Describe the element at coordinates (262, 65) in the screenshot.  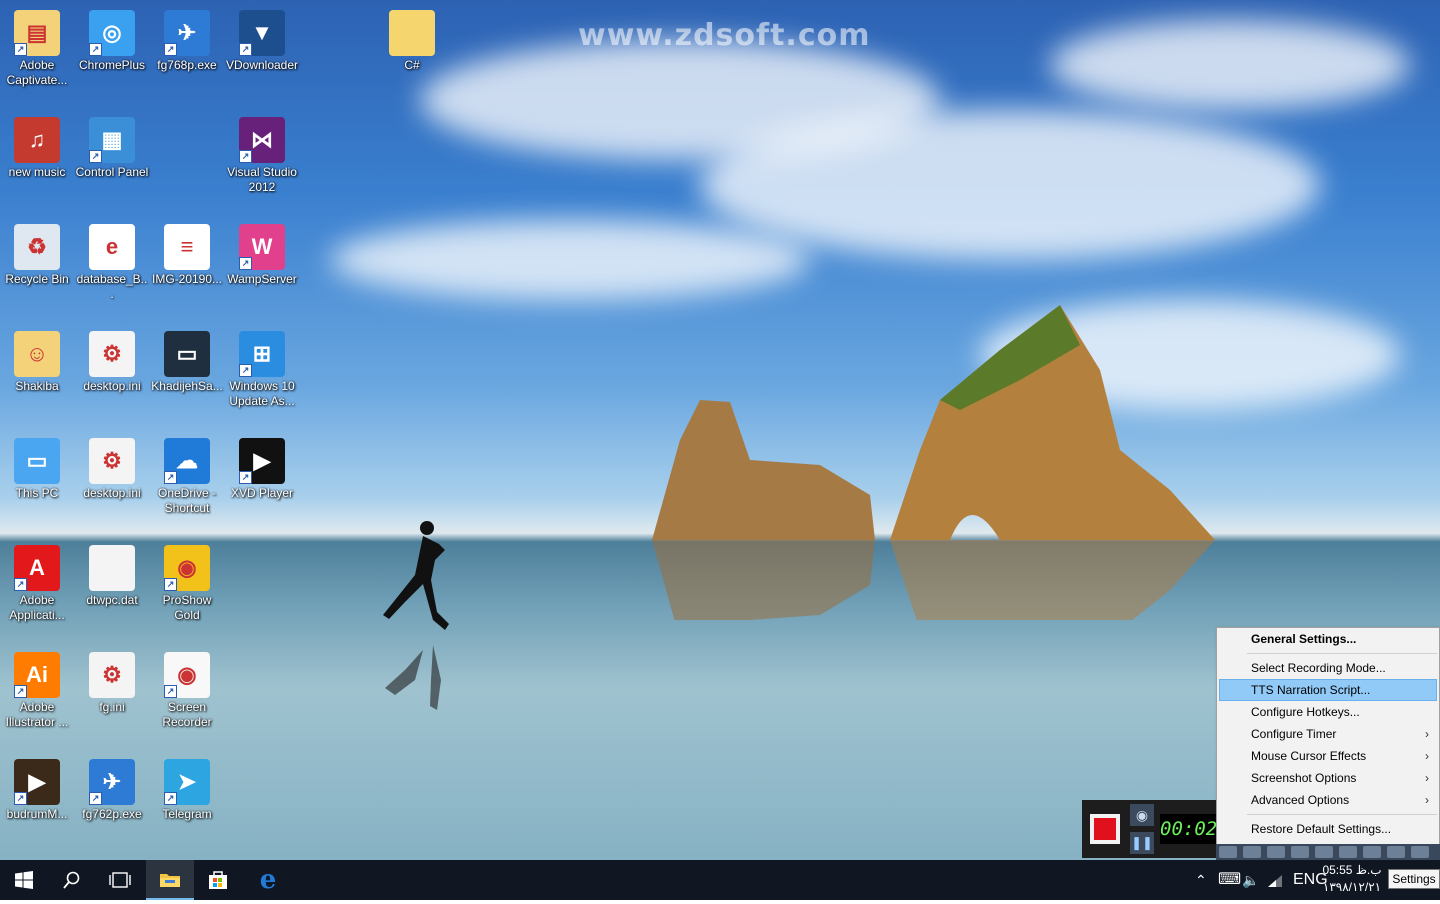
I see `desktop-icon-label: VDownloader` at that location.